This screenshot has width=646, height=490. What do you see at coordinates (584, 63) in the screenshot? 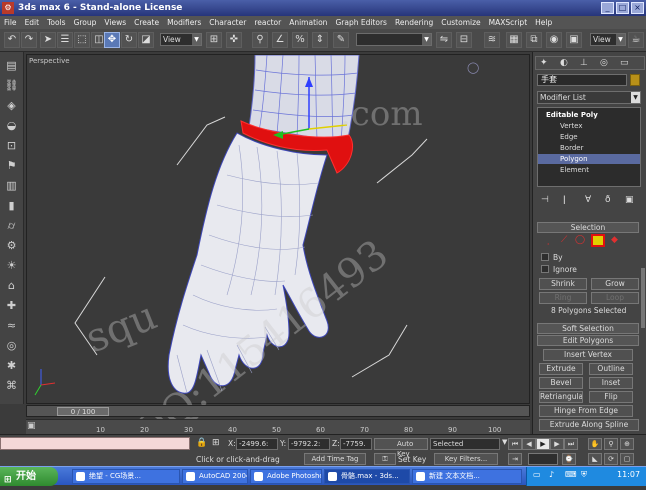
I see `hierarchy-tab-icon: ⊥` at bounding box center [584, 63].